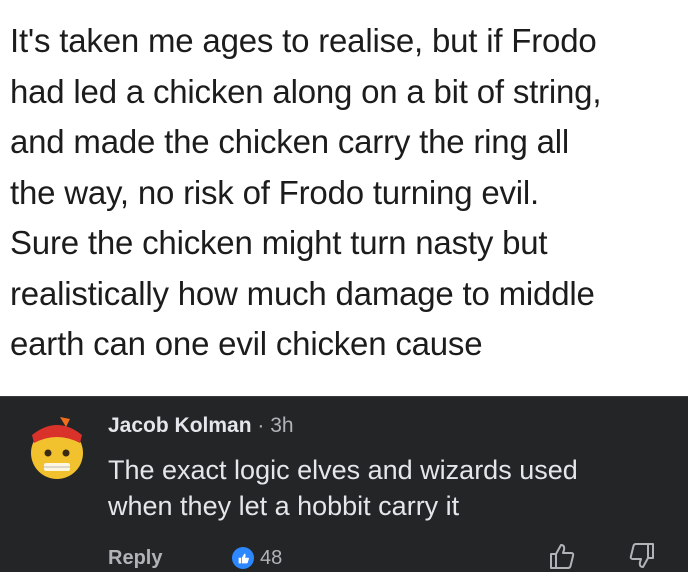 The image size is (688, 576). What do you see at coordinates (243, 558) in the screenshot?
I see `like-reaction-icon` at bounding box center [243, 558].